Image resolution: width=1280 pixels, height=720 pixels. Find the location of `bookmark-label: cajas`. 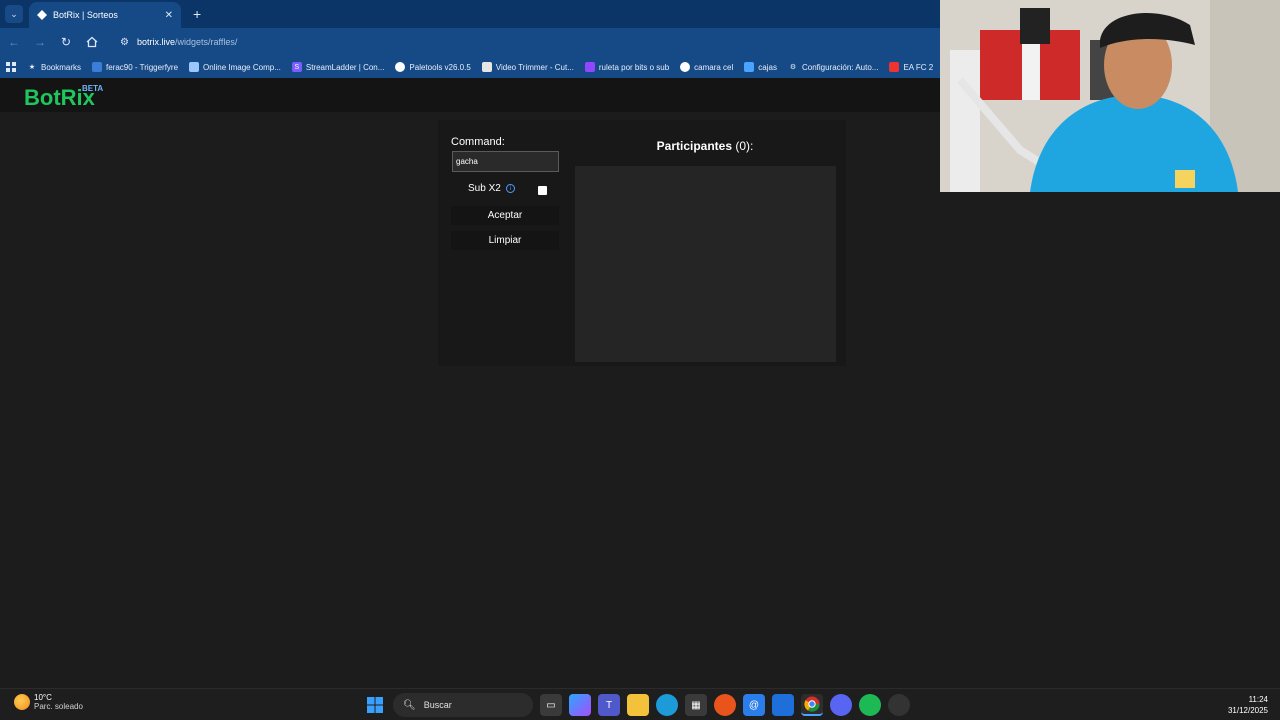

bookmark-label: cajas is located at coordinates (767, 67).